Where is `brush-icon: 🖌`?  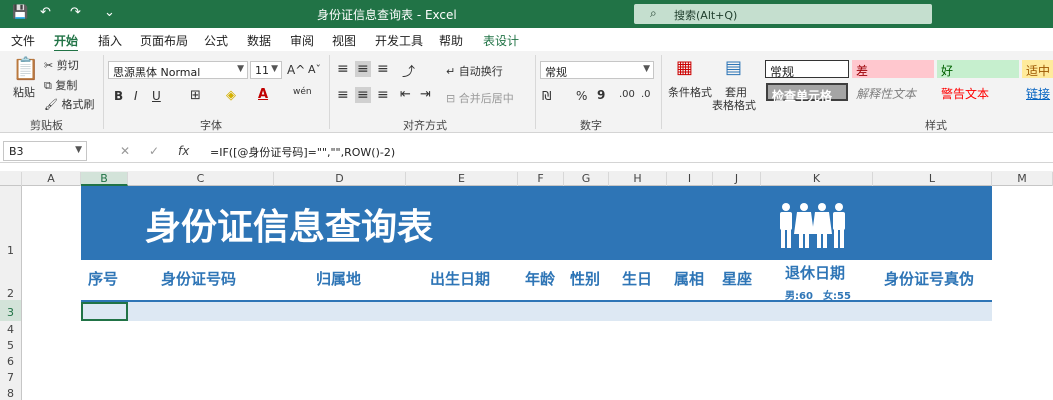 brush-icon: 🖌 is located at coordinates (51, 104).